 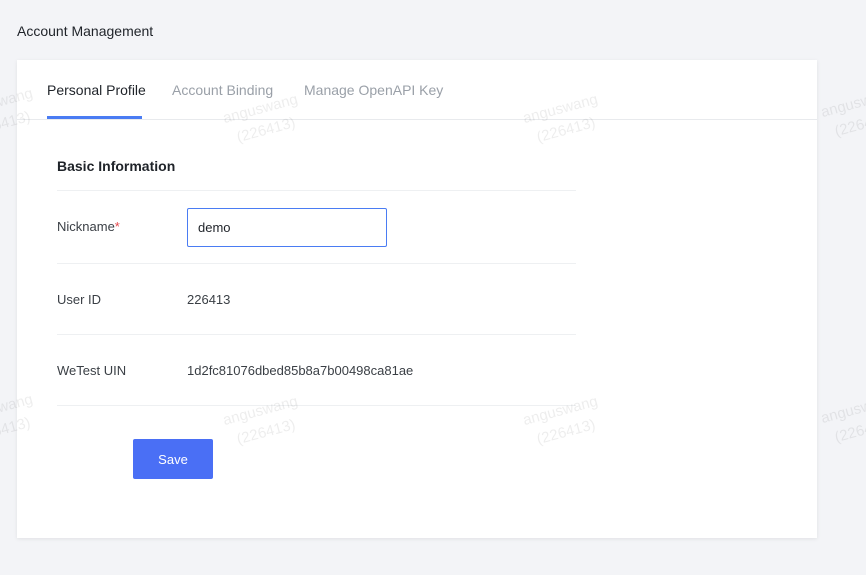 I want to click on user-id-value: 226413, so click(x=209, y=299).